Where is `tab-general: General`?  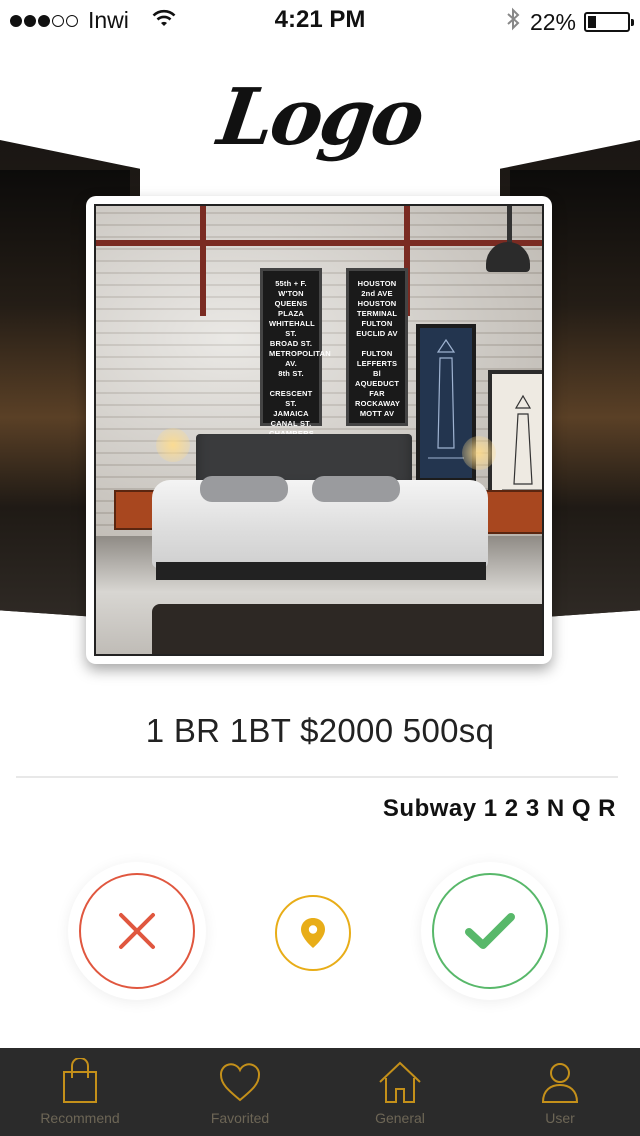
tab-general: General is located at coordinates (400, 1092).